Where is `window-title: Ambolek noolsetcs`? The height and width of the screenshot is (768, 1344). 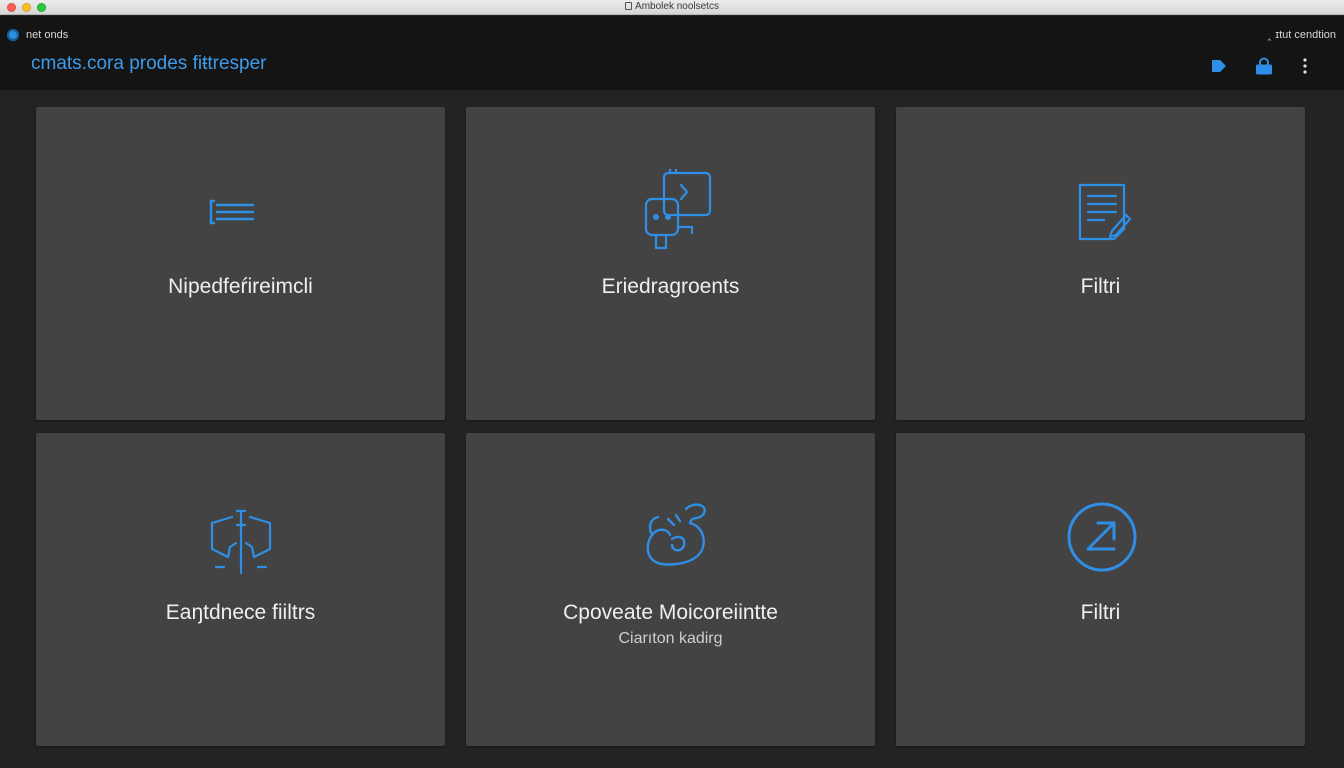
window-title: Ambolek noolsetcs is located at coordinates (672, 6).